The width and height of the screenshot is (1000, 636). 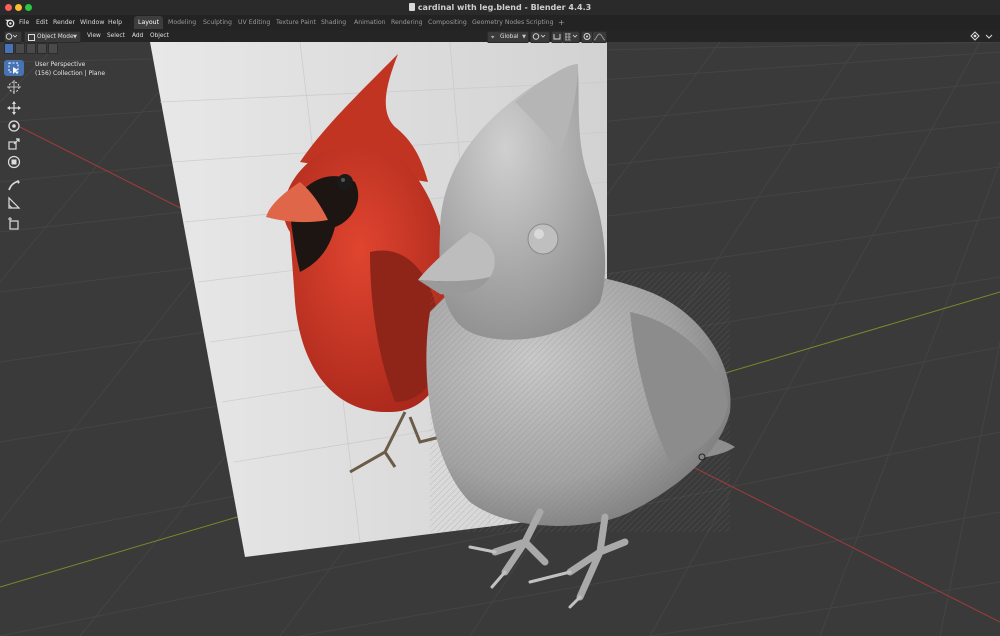 I want to click on tab-texture-paint: Texture Paint, so click(x=296, y=22).